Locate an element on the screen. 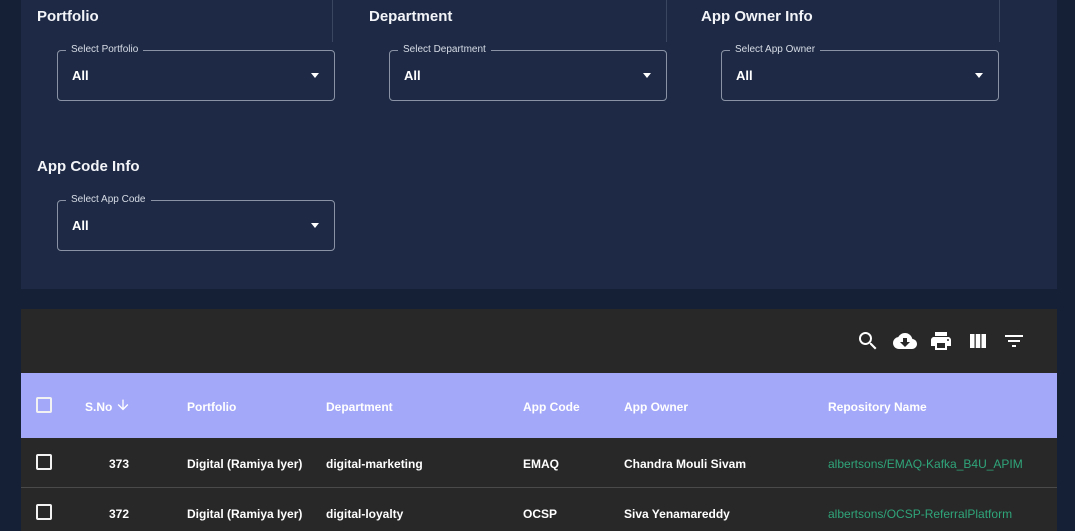  column-header-department: Department is located at coordinates (359, 407).